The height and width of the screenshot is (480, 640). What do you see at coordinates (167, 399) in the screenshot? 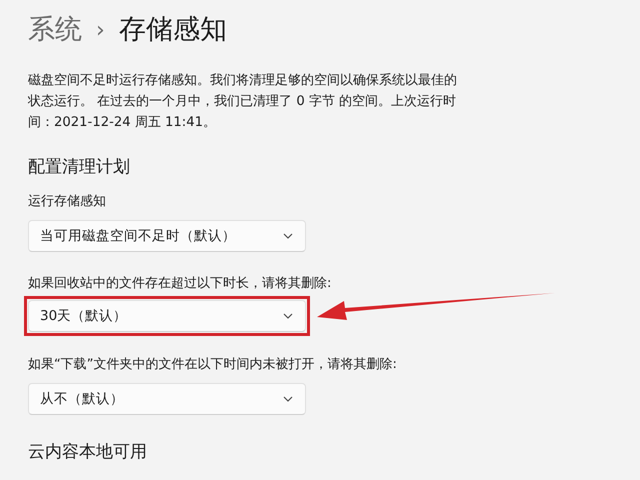
I see `dropdown: 从不（默认）` at bounding box center [167, 399].